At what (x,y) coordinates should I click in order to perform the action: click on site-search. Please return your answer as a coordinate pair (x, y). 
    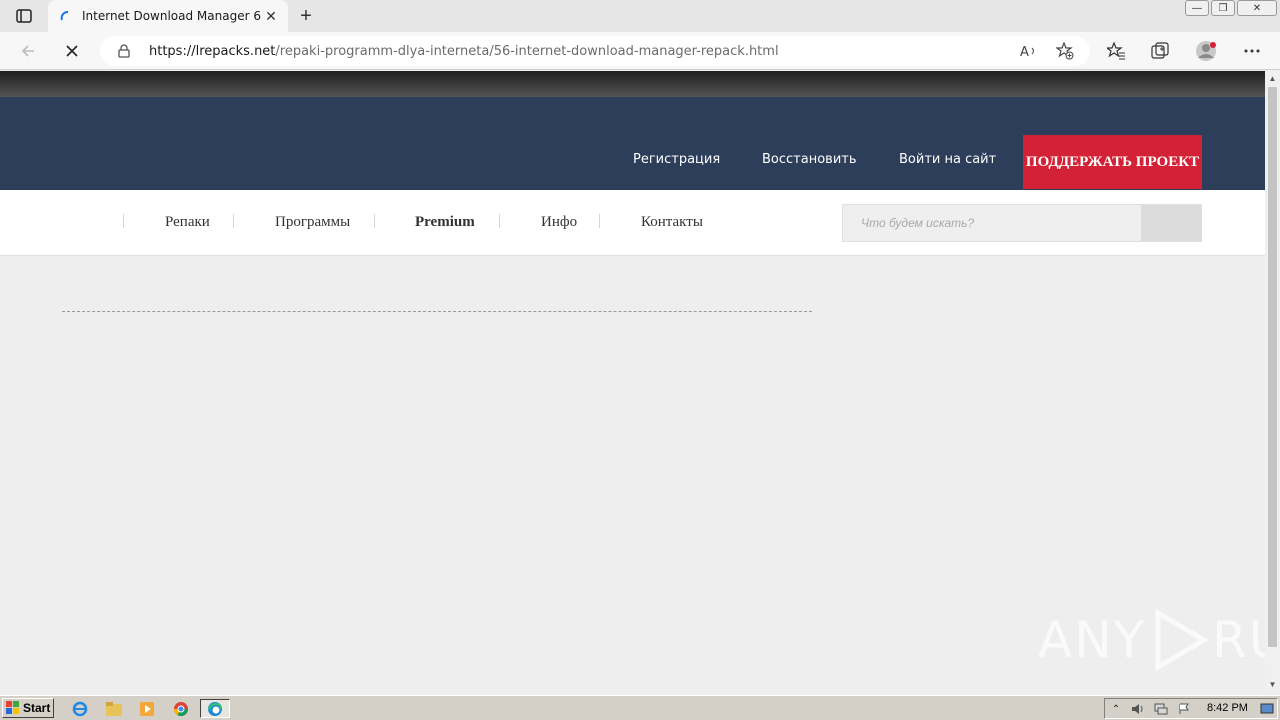
    Looking at the image, I should click on (1022, 223).